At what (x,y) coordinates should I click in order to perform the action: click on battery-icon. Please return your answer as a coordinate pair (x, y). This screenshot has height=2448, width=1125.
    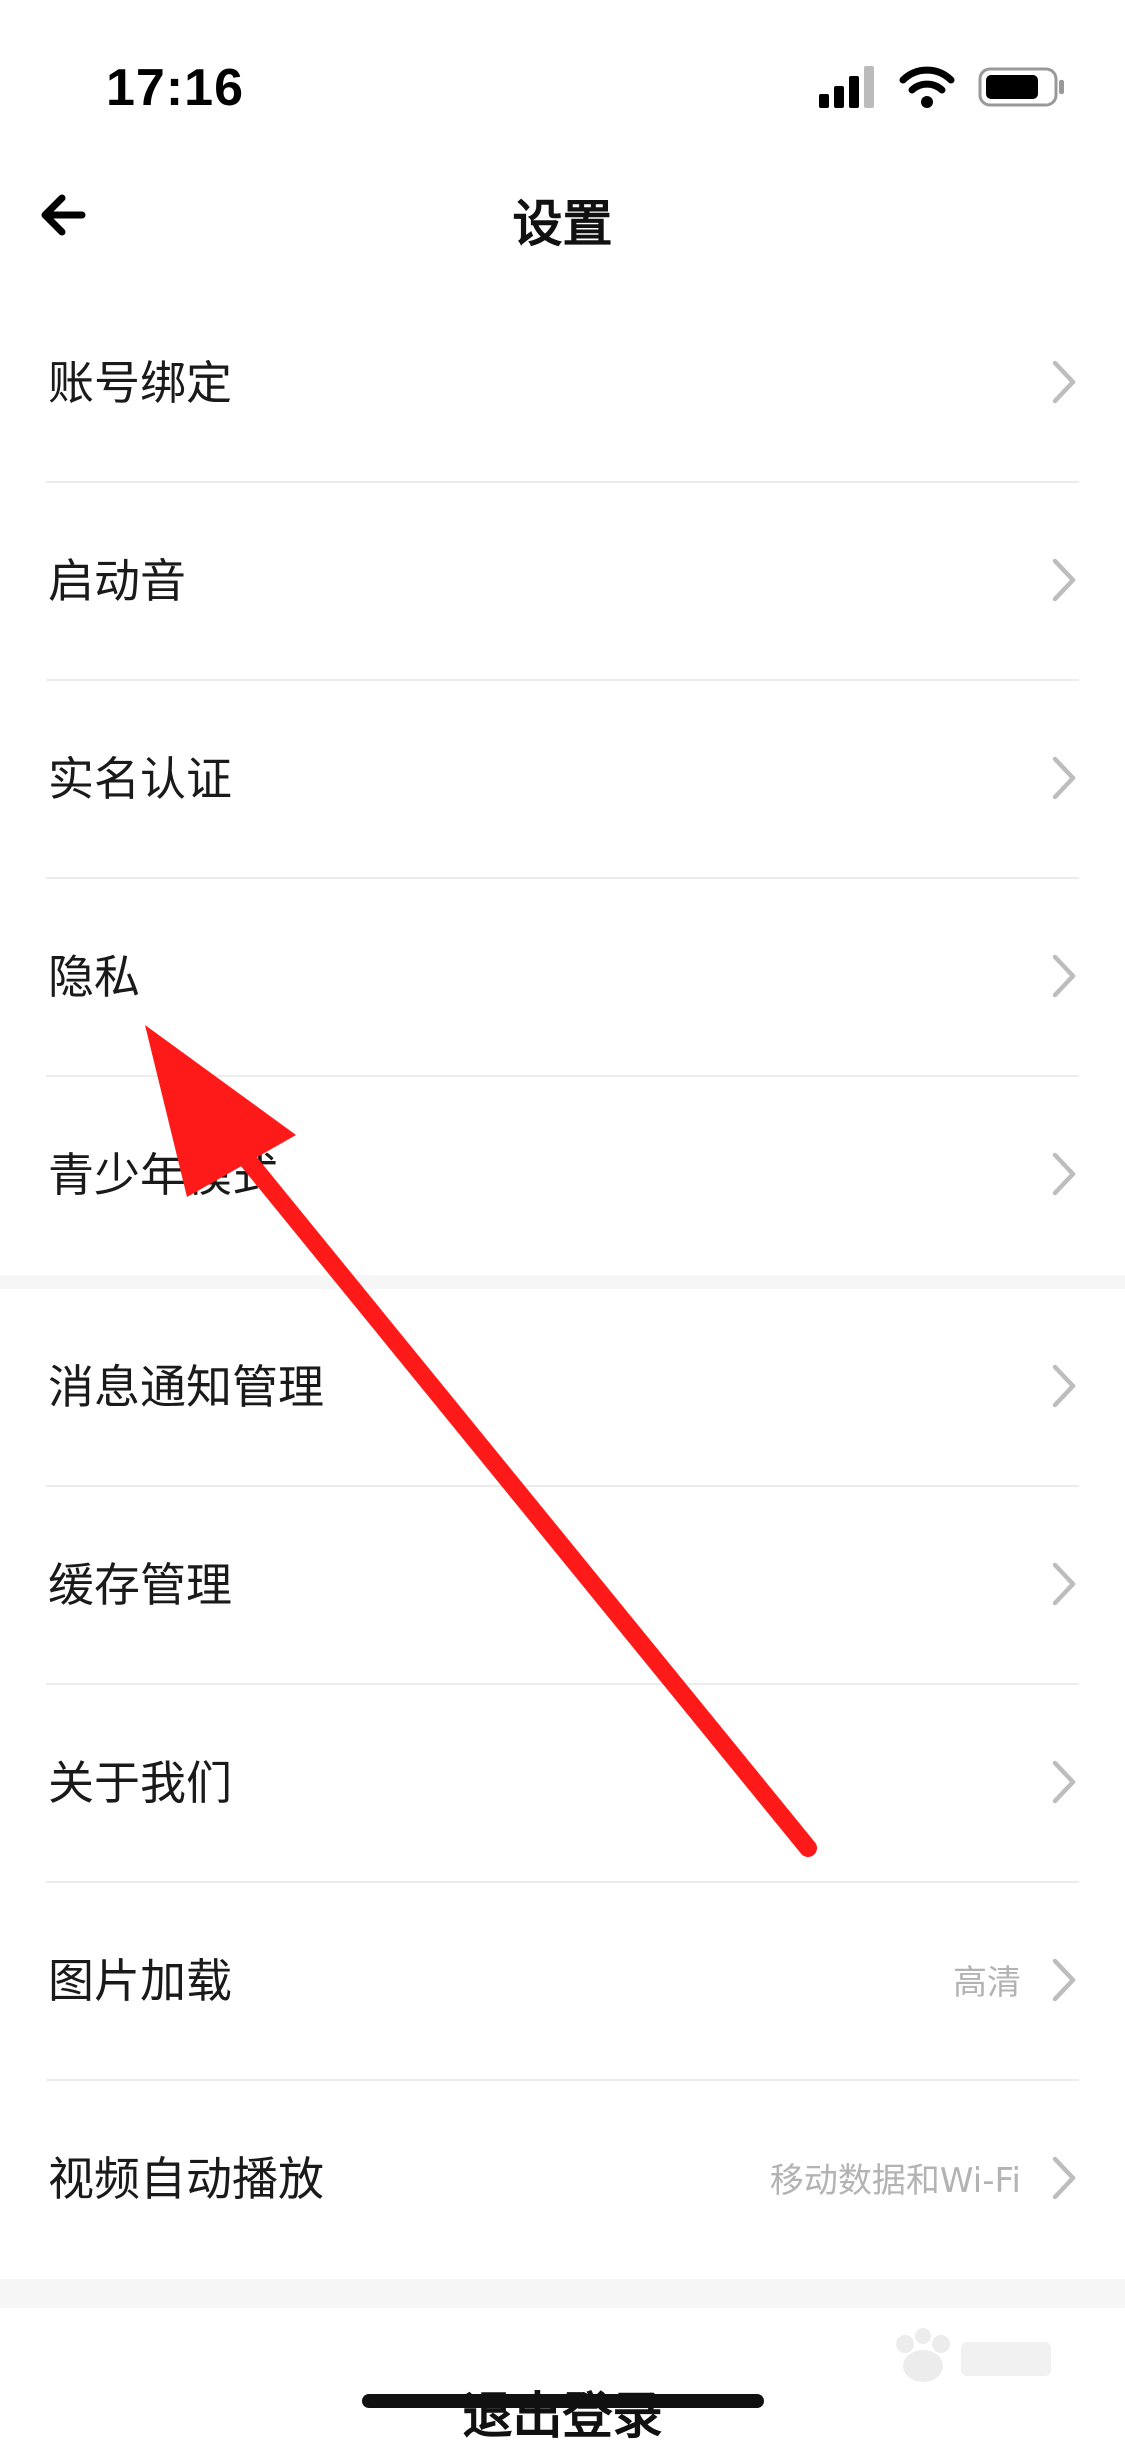
    Looking at the image, I should click on (1022, 89).